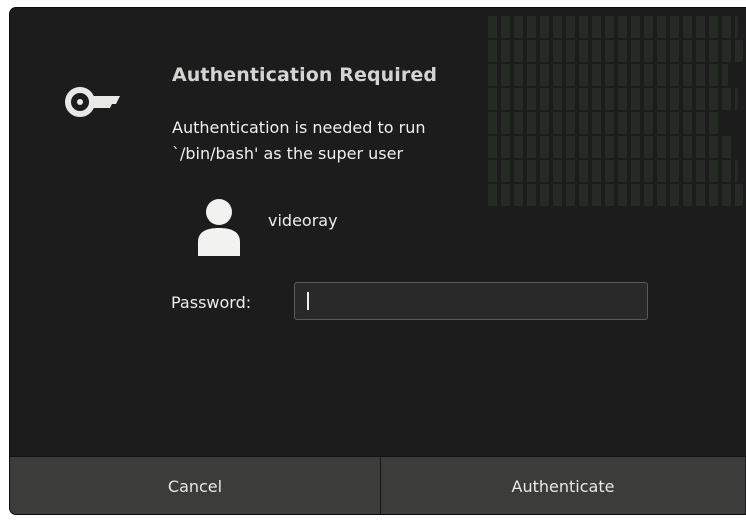  Describe the element at coordinates (303, 220) in the screenshot. I see `username-label: videoray` at that location.